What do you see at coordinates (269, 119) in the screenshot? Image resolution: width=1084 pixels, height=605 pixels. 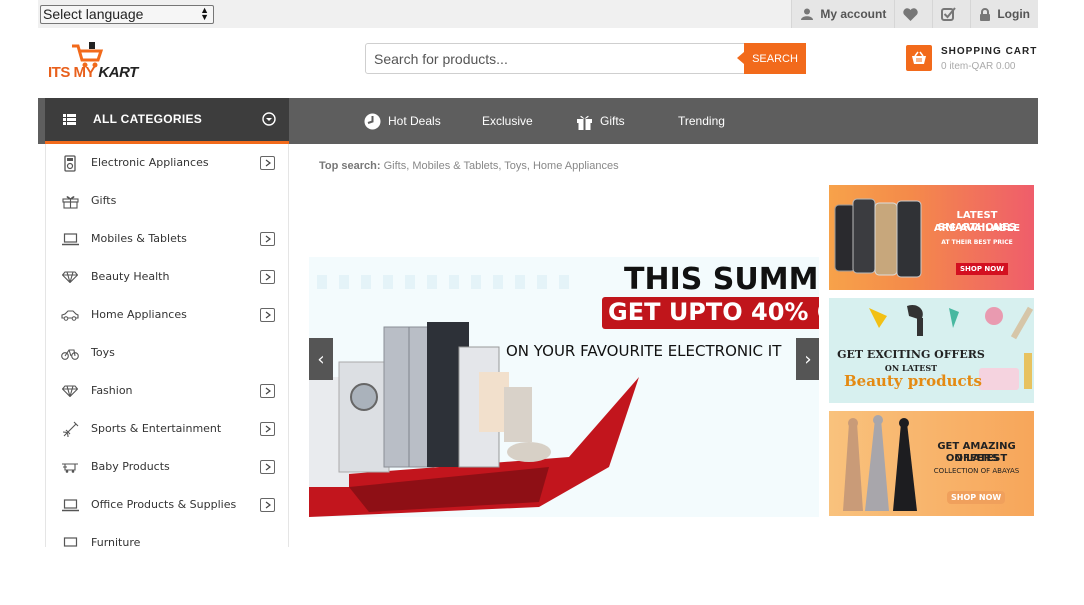 I see `chevron-down-circle-icon` at bounding box center [269, 119].